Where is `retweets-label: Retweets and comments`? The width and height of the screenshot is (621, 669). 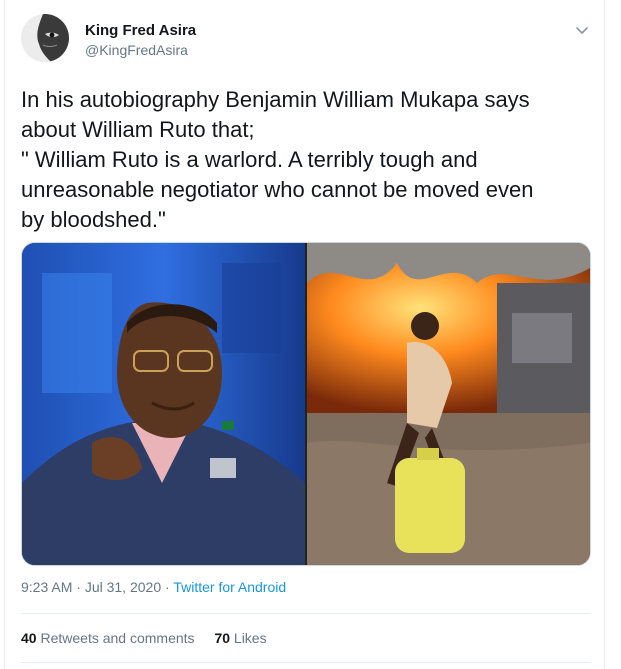 retweets-label: Retweets and comments is located at coordinates (117, 638).